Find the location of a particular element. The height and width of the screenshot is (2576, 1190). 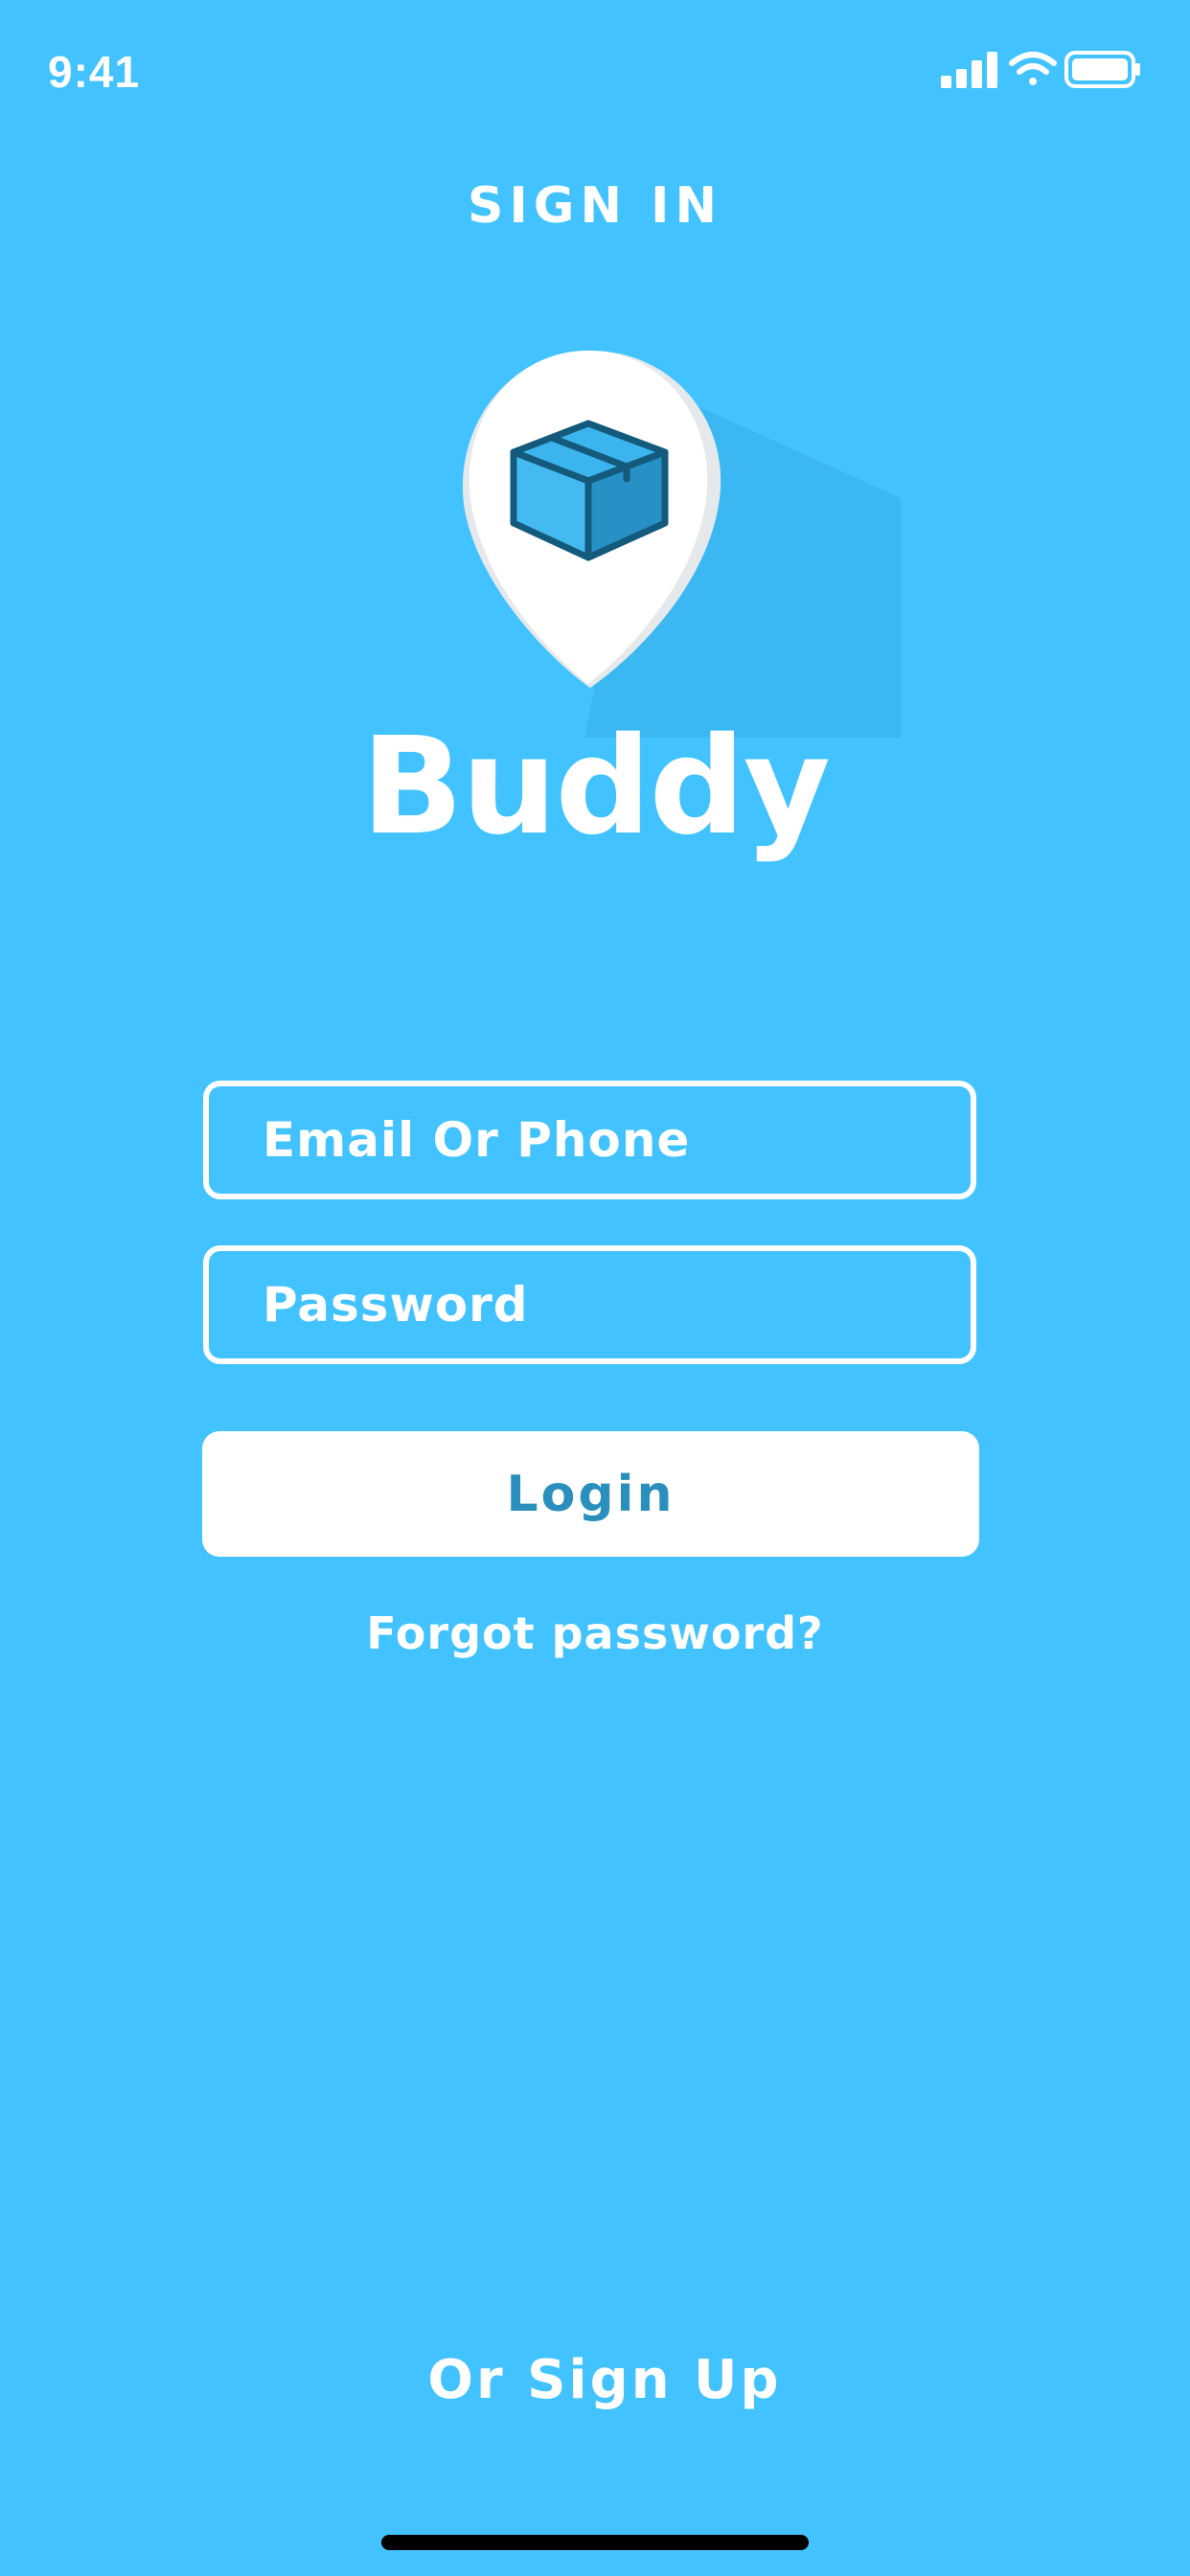

wifi-icon is located at coordinates (1033, 68).